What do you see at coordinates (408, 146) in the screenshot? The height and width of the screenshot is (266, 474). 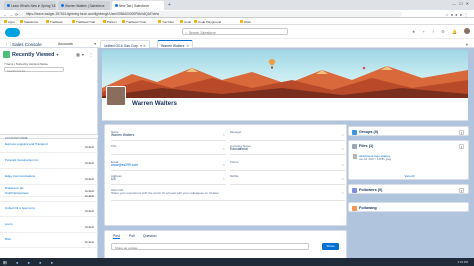 I see `card-header: Files (1) ▾` at bounding box center [408, 146].